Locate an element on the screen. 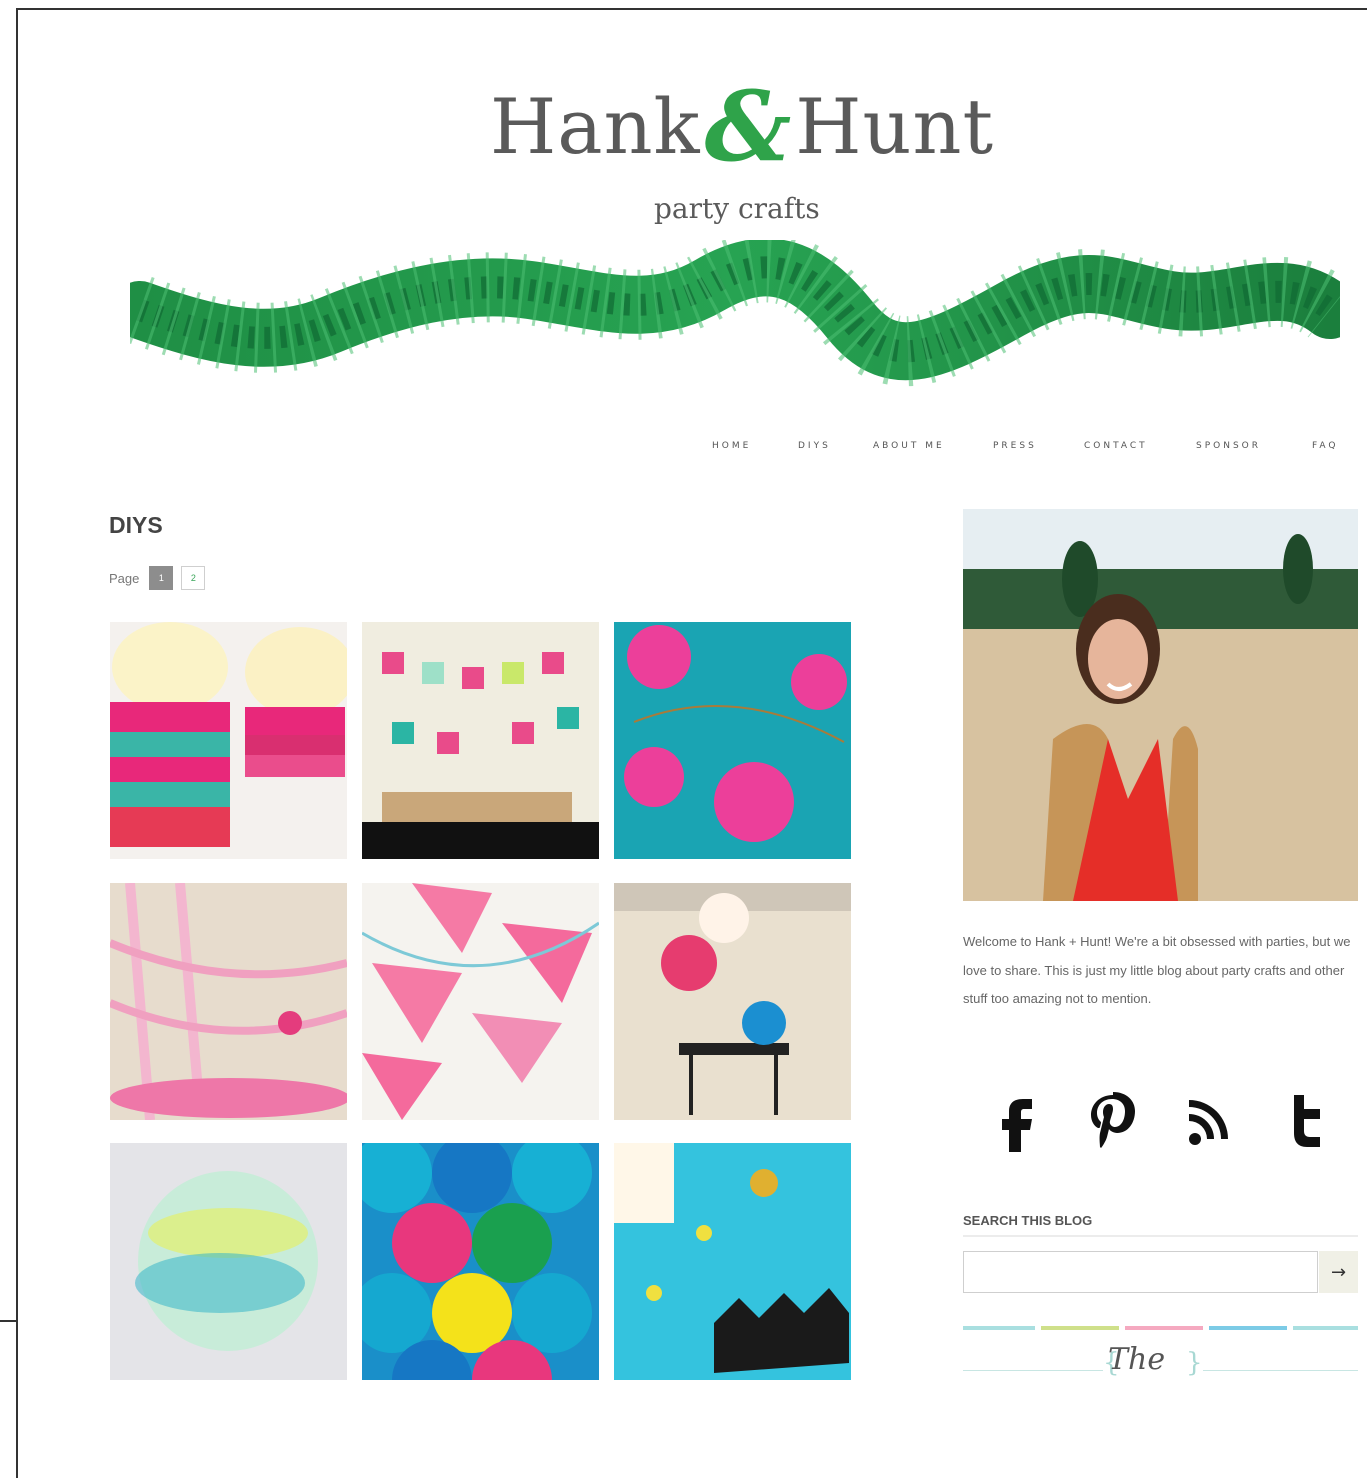  tile-paper-fan-wall is located at coordinates (480, 1261).